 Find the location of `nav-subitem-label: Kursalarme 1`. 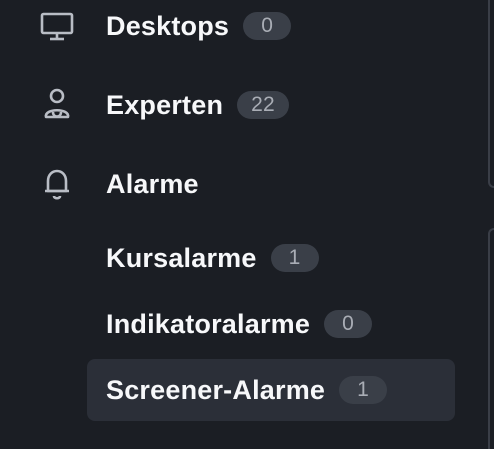

nav-subitem-label: Kursalarme 1 is located at coordinates (212, 258).